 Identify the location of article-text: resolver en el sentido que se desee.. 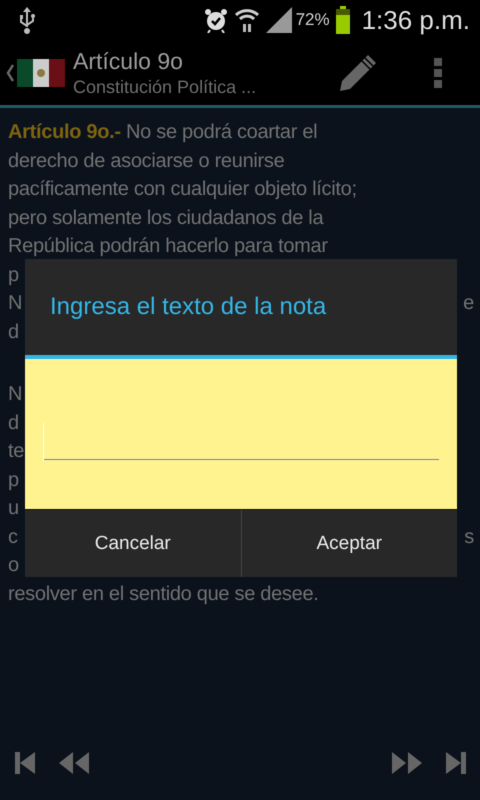
(163, 594).